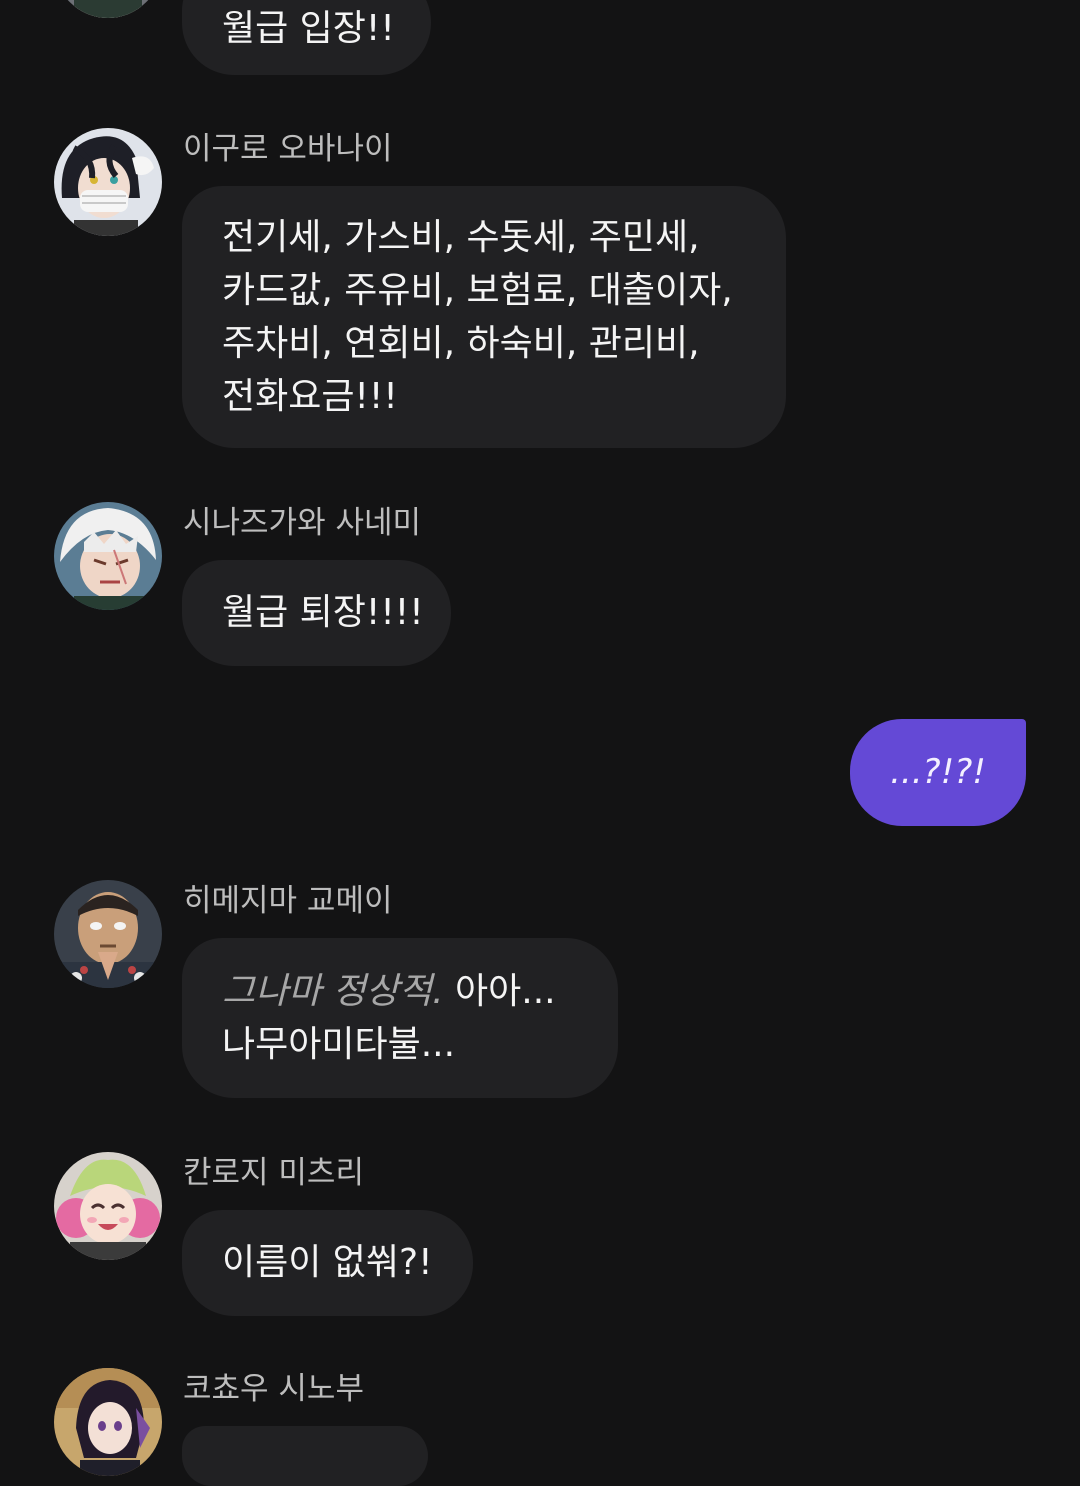 This screenshot has width=1080, height=1486. I want to click on message-italic-text: 그나마 정상적., so click(333, 991).